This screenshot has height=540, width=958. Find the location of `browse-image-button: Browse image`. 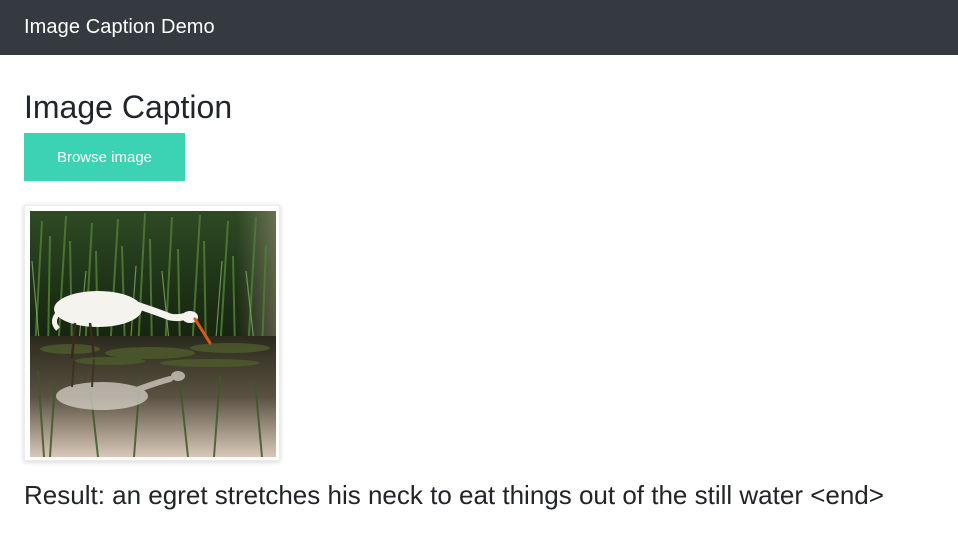

browse-image-button: Browse image is located at coordinates (104, 157).